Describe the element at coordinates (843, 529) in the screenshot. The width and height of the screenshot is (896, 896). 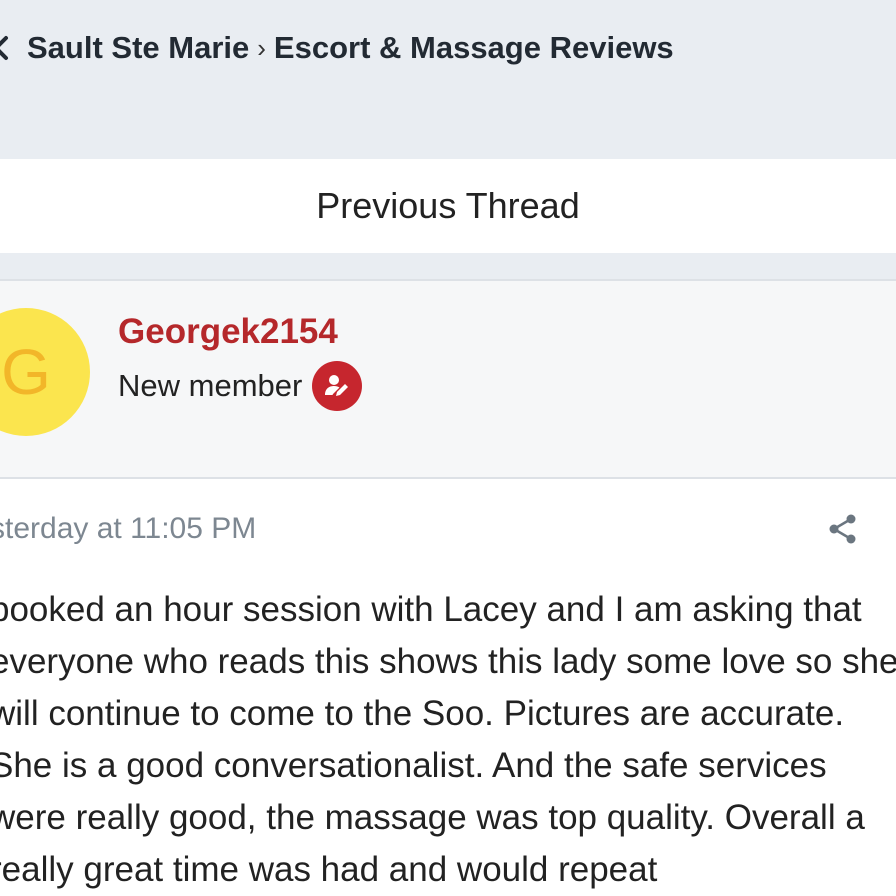
I see `share-icon` at that location.